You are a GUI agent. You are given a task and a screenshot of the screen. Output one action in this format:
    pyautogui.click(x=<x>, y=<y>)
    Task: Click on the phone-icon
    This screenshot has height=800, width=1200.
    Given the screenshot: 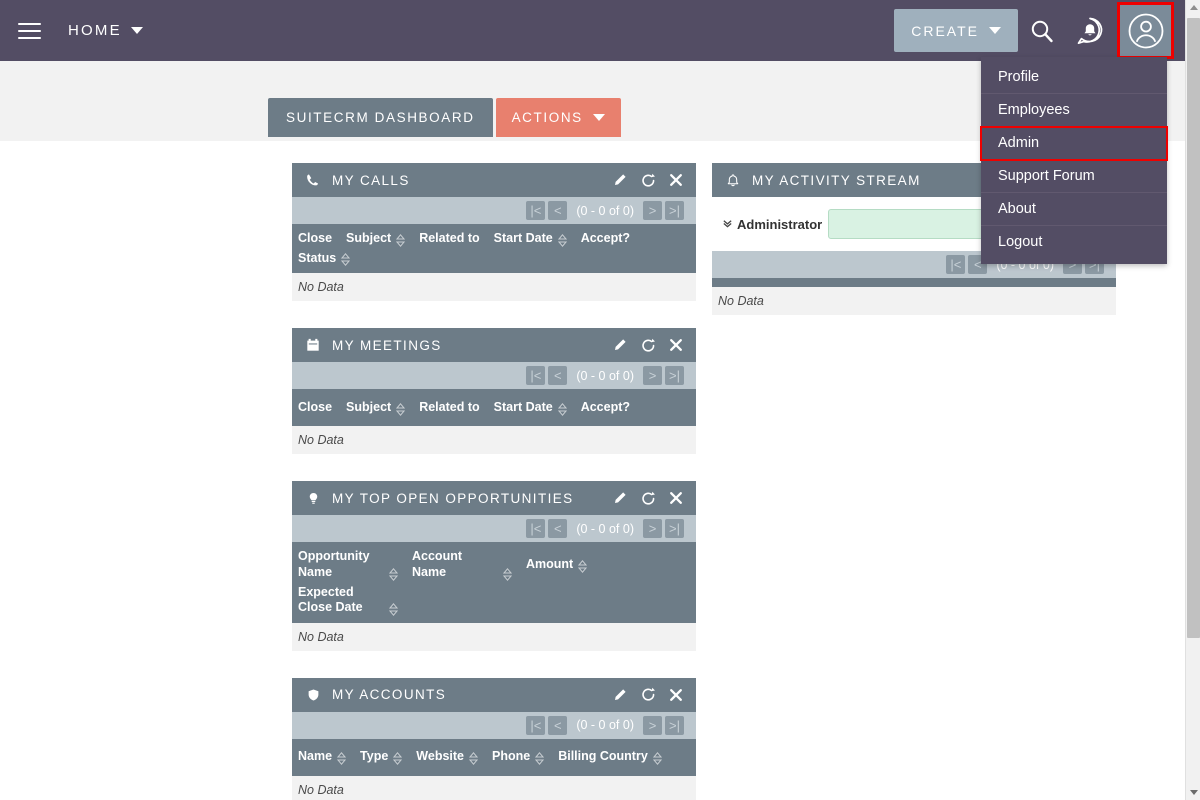 What is the action you would take?
    pyautogui.click(x=313, y=180)
    